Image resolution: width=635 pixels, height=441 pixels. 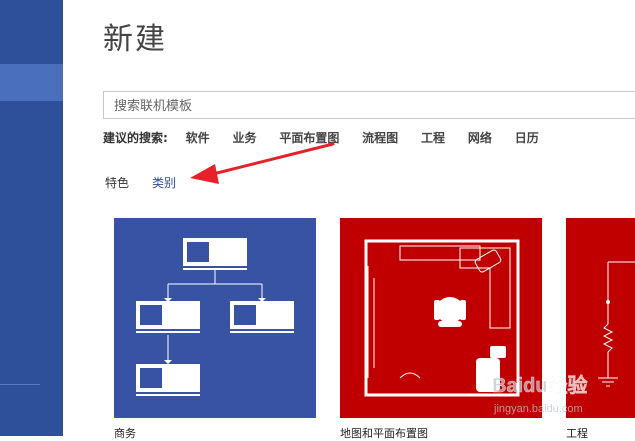 What do you see at coordinates (31, 82) in the screenshot?
I see `sidebar-item-new-selected` at bounding box center [31, 82].